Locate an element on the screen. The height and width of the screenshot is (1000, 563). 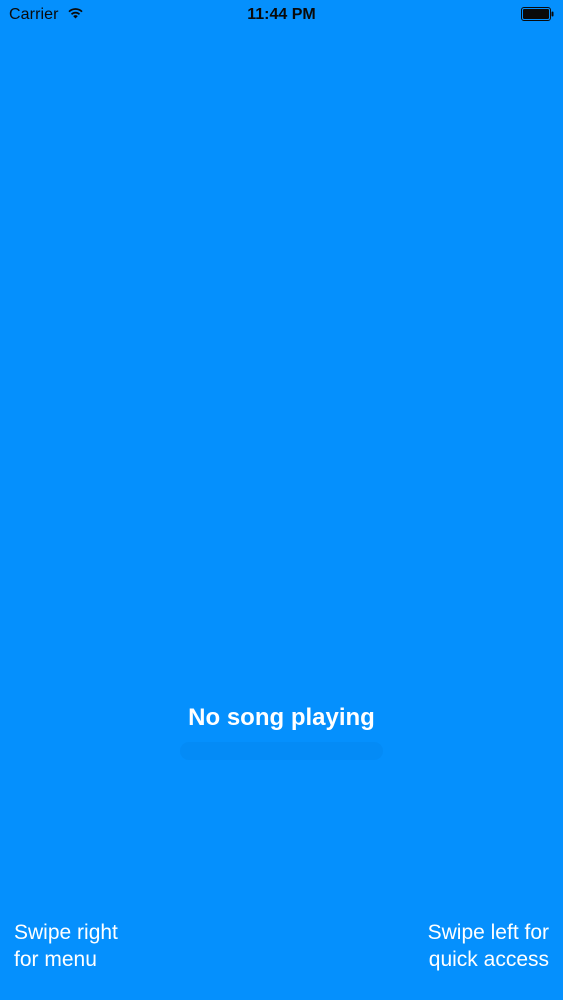
now-playing-reflection is located at coordinates (281, 751).